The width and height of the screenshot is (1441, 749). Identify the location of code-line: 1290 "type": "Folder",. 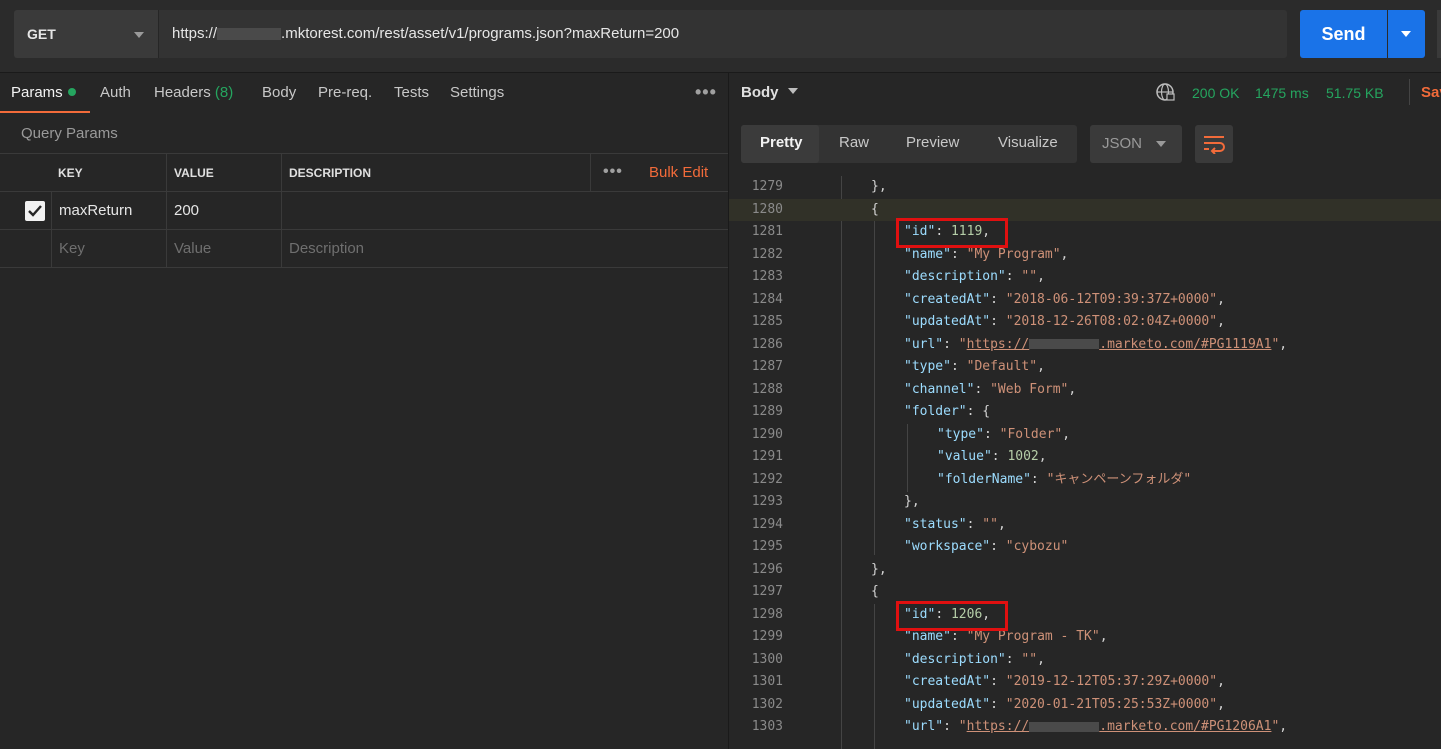
(1085, 435).